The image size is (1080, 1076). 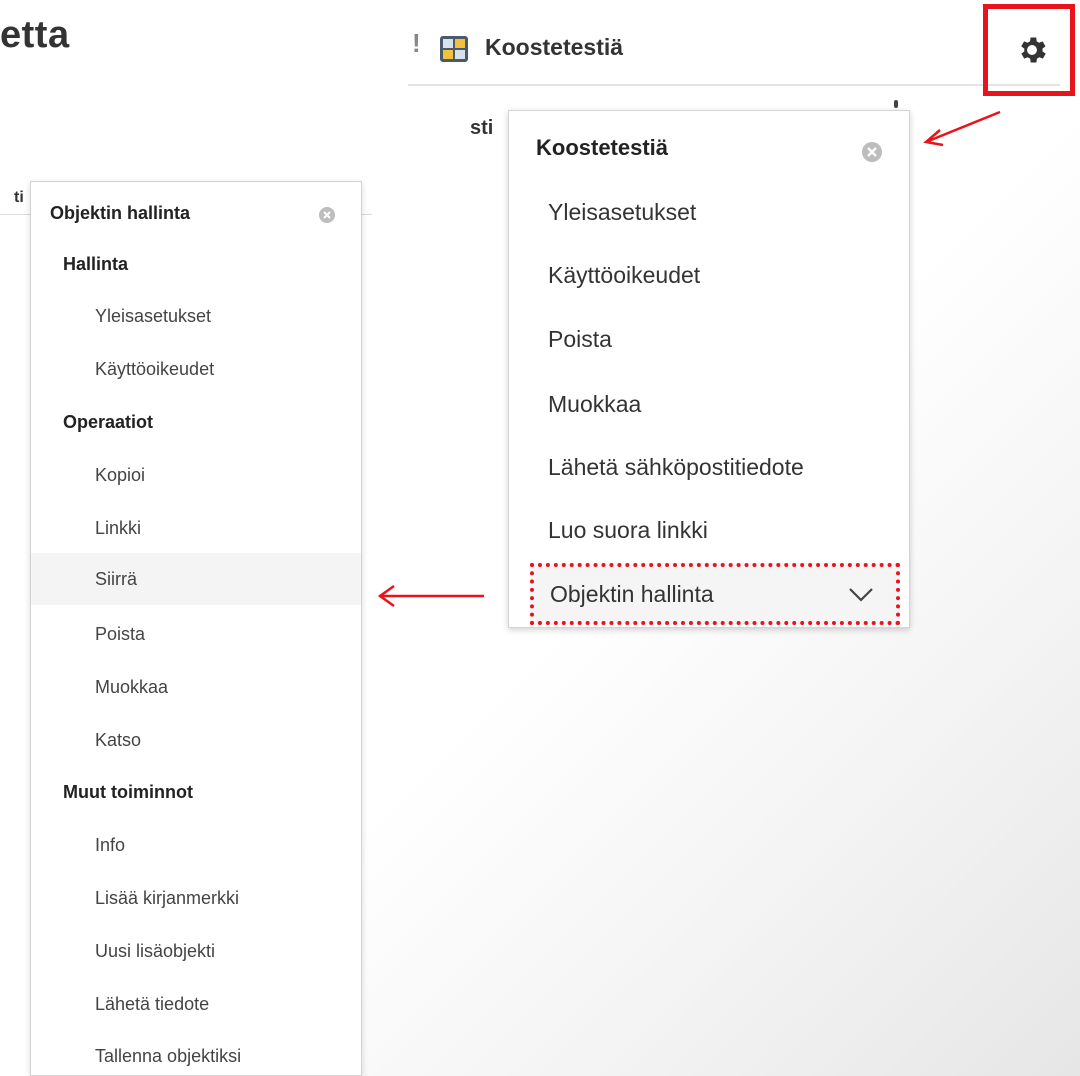 What do you see at coordinates (715, 594) in the screenshot?
I see `menu-item-object-management: Objektin hallinta` at bounding box center [715, 594].